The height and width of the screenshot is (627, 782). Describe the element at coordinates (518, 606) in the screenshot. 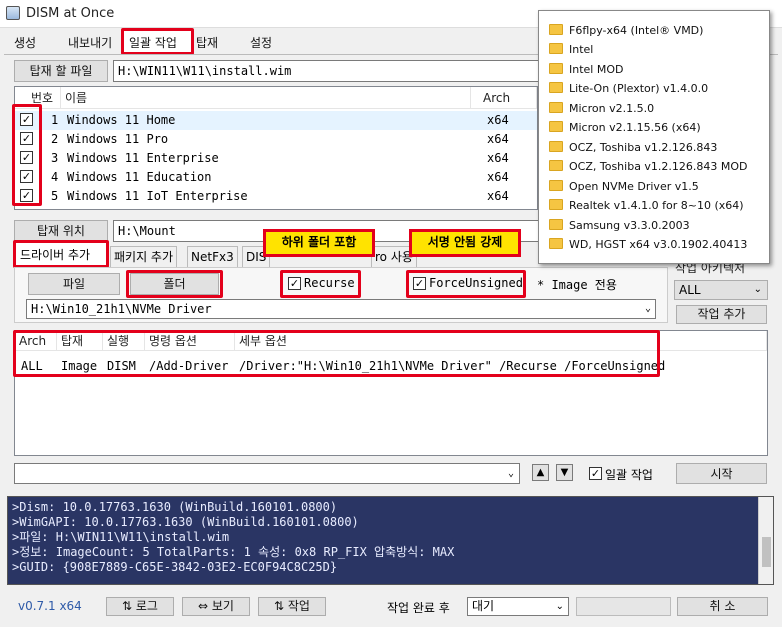

I see `after-job-select: 대기 ⌄` at that location.